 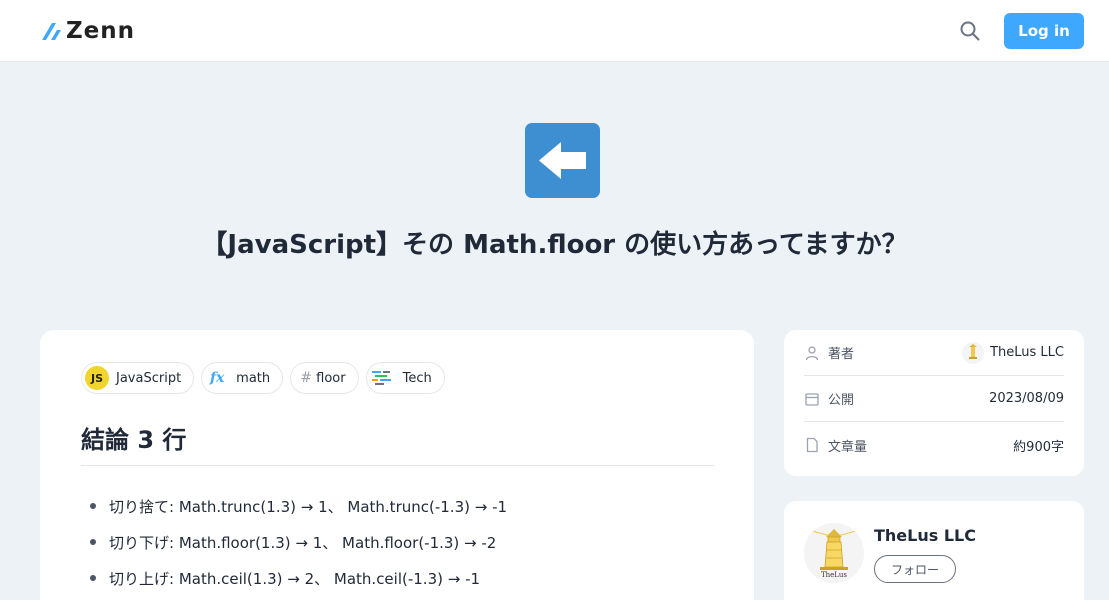 What do you see at coordinates (383, 378) in the screenshot?
I see `tech-icon` at bounding box center [383, 378].